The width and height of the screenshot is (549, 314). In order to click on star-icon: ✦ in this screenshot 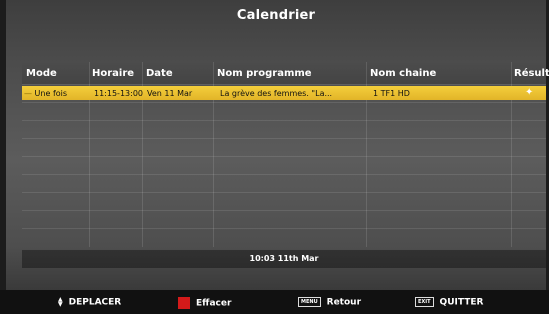, I will do `click(529, 92)`.